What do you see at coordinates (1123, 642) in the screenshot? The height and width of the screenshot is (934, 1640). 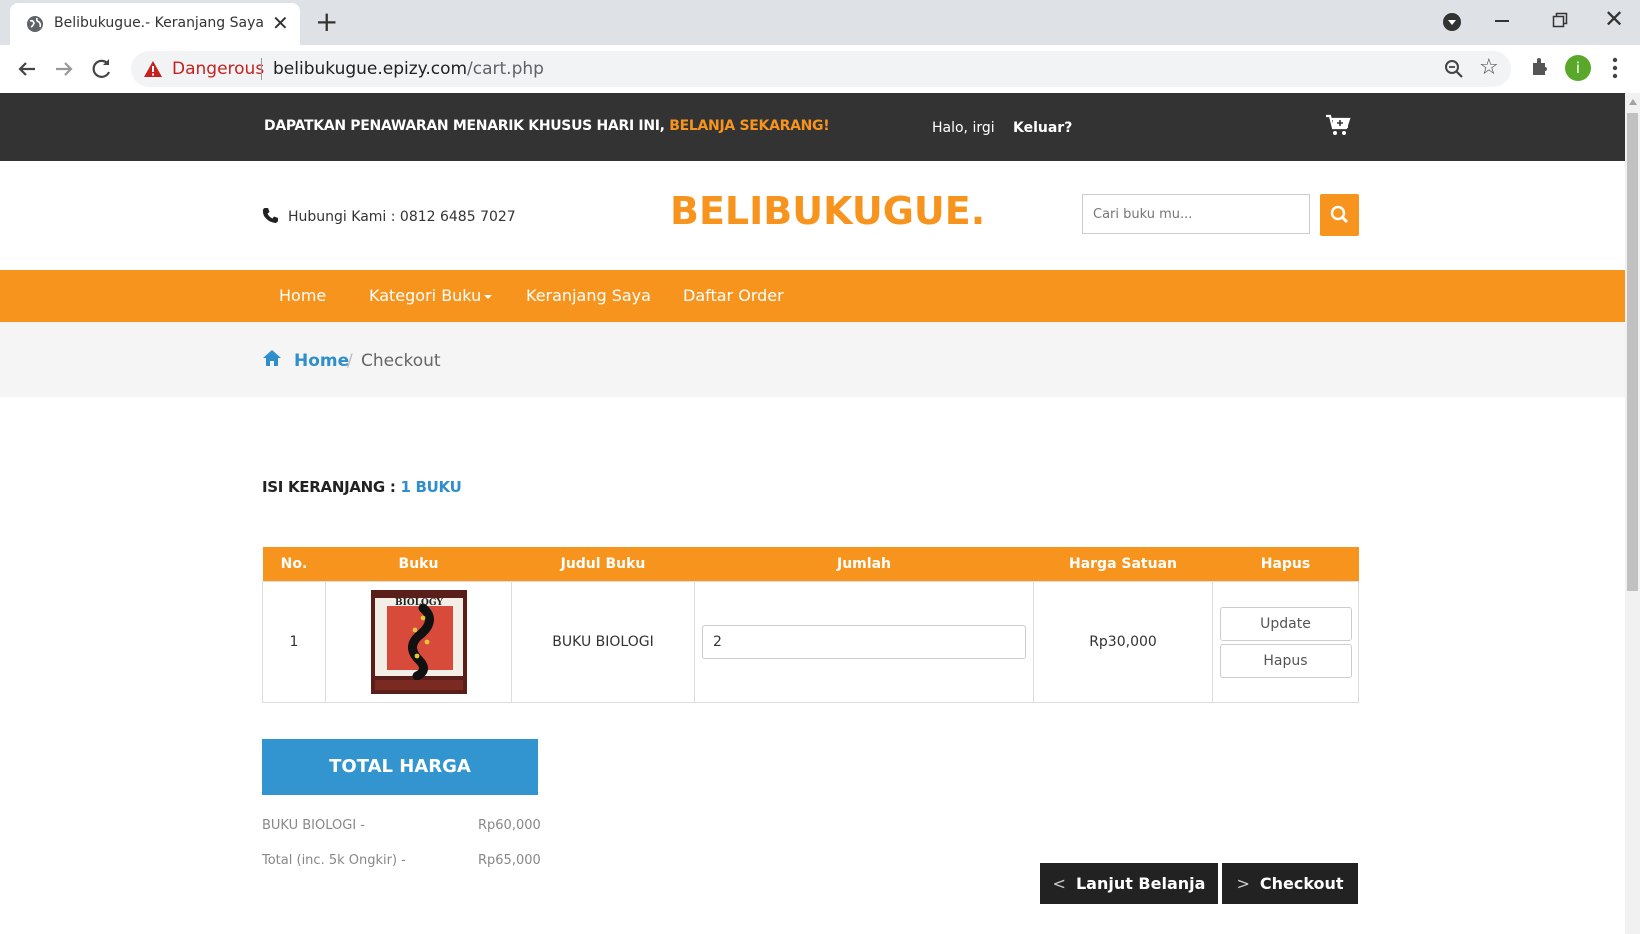 I see `unit-price: Rp30,000` at bounding box center [1123, 642].